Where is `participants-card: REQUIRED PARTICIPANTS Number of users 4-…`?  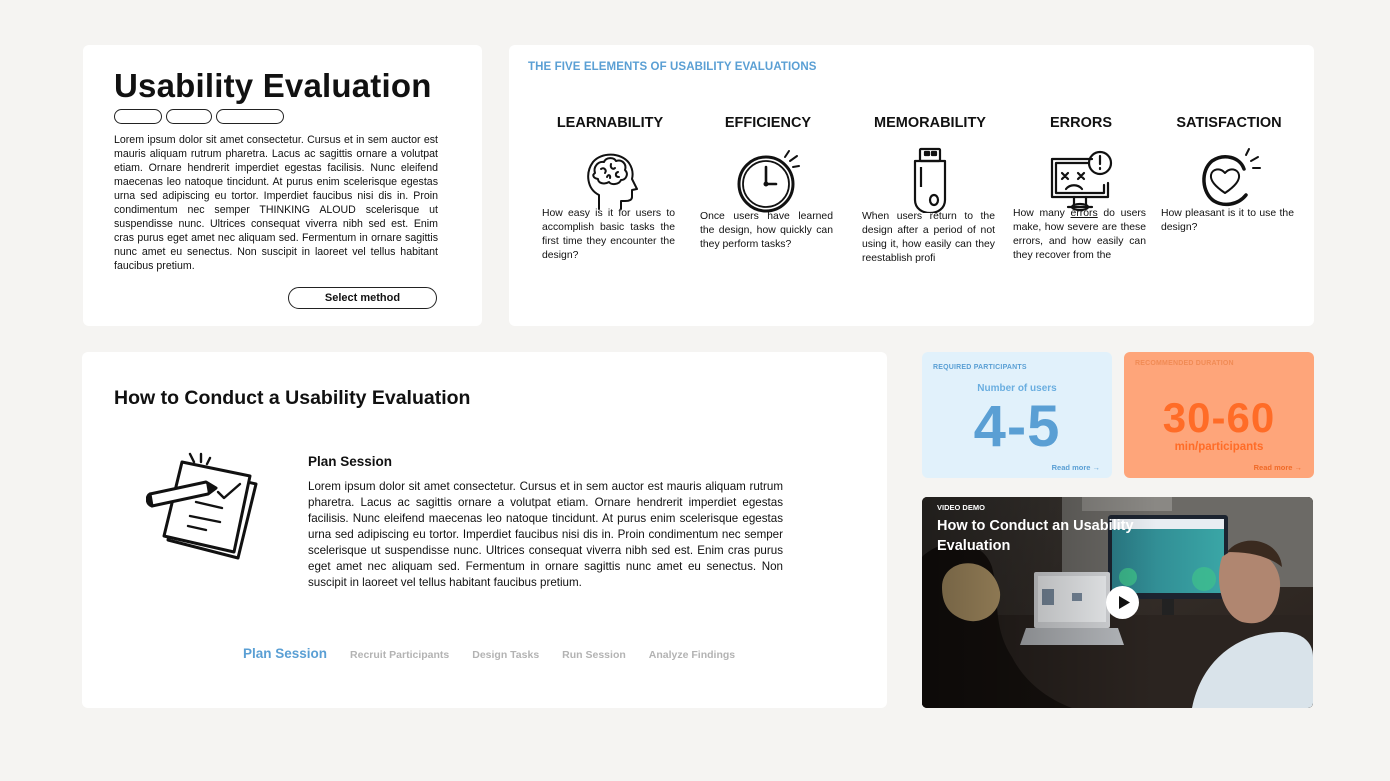 participants-card: REQUIRED PARTICIPANTS Number of users 4-… is located at coordinates (1017, 415).